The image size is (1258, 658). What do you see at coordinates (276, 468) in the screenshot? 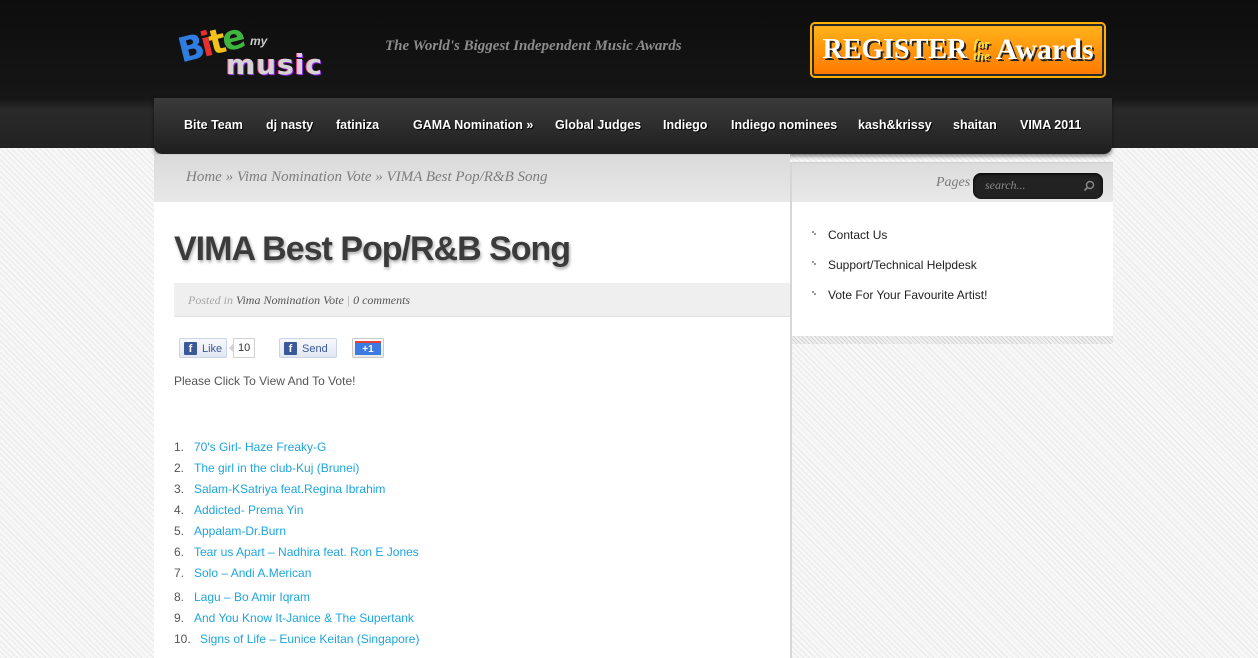
I see `song-link: The girl in the club-Kuj (Brunei)` at bounding box center [276, 468].